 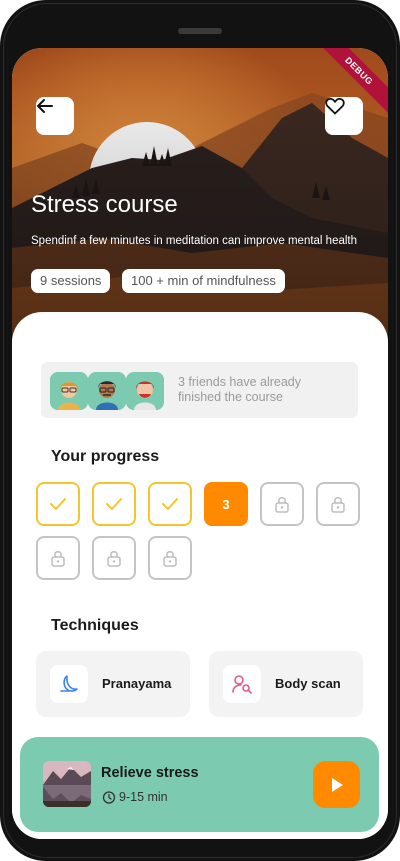 What do you see at coordinates (55, 116) in the screenshot?
I see `back-button` at bounding box center [55, 116].